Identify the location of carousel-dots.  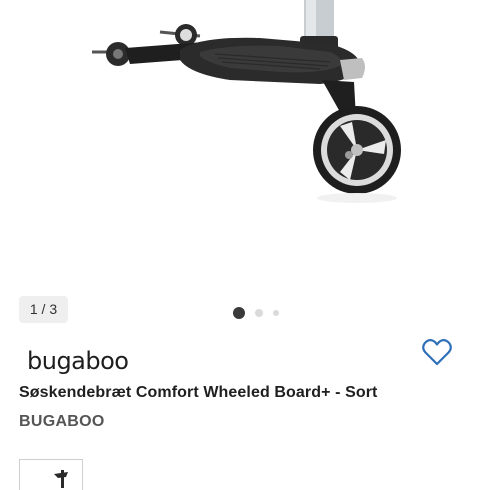
(256, 313).